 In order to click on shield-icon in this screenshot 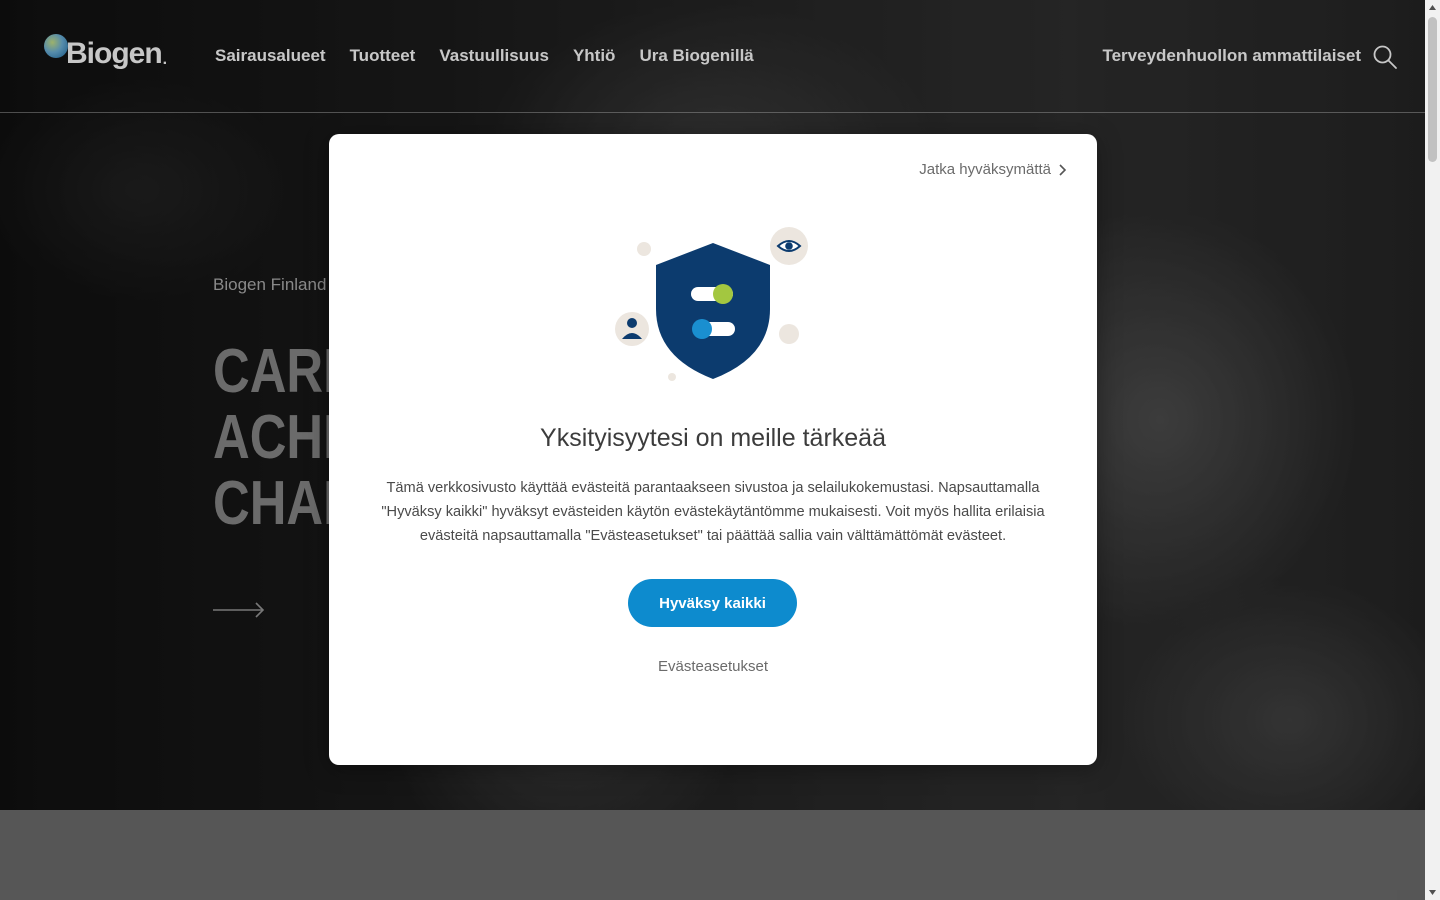, I will do `click(713, 311)`.